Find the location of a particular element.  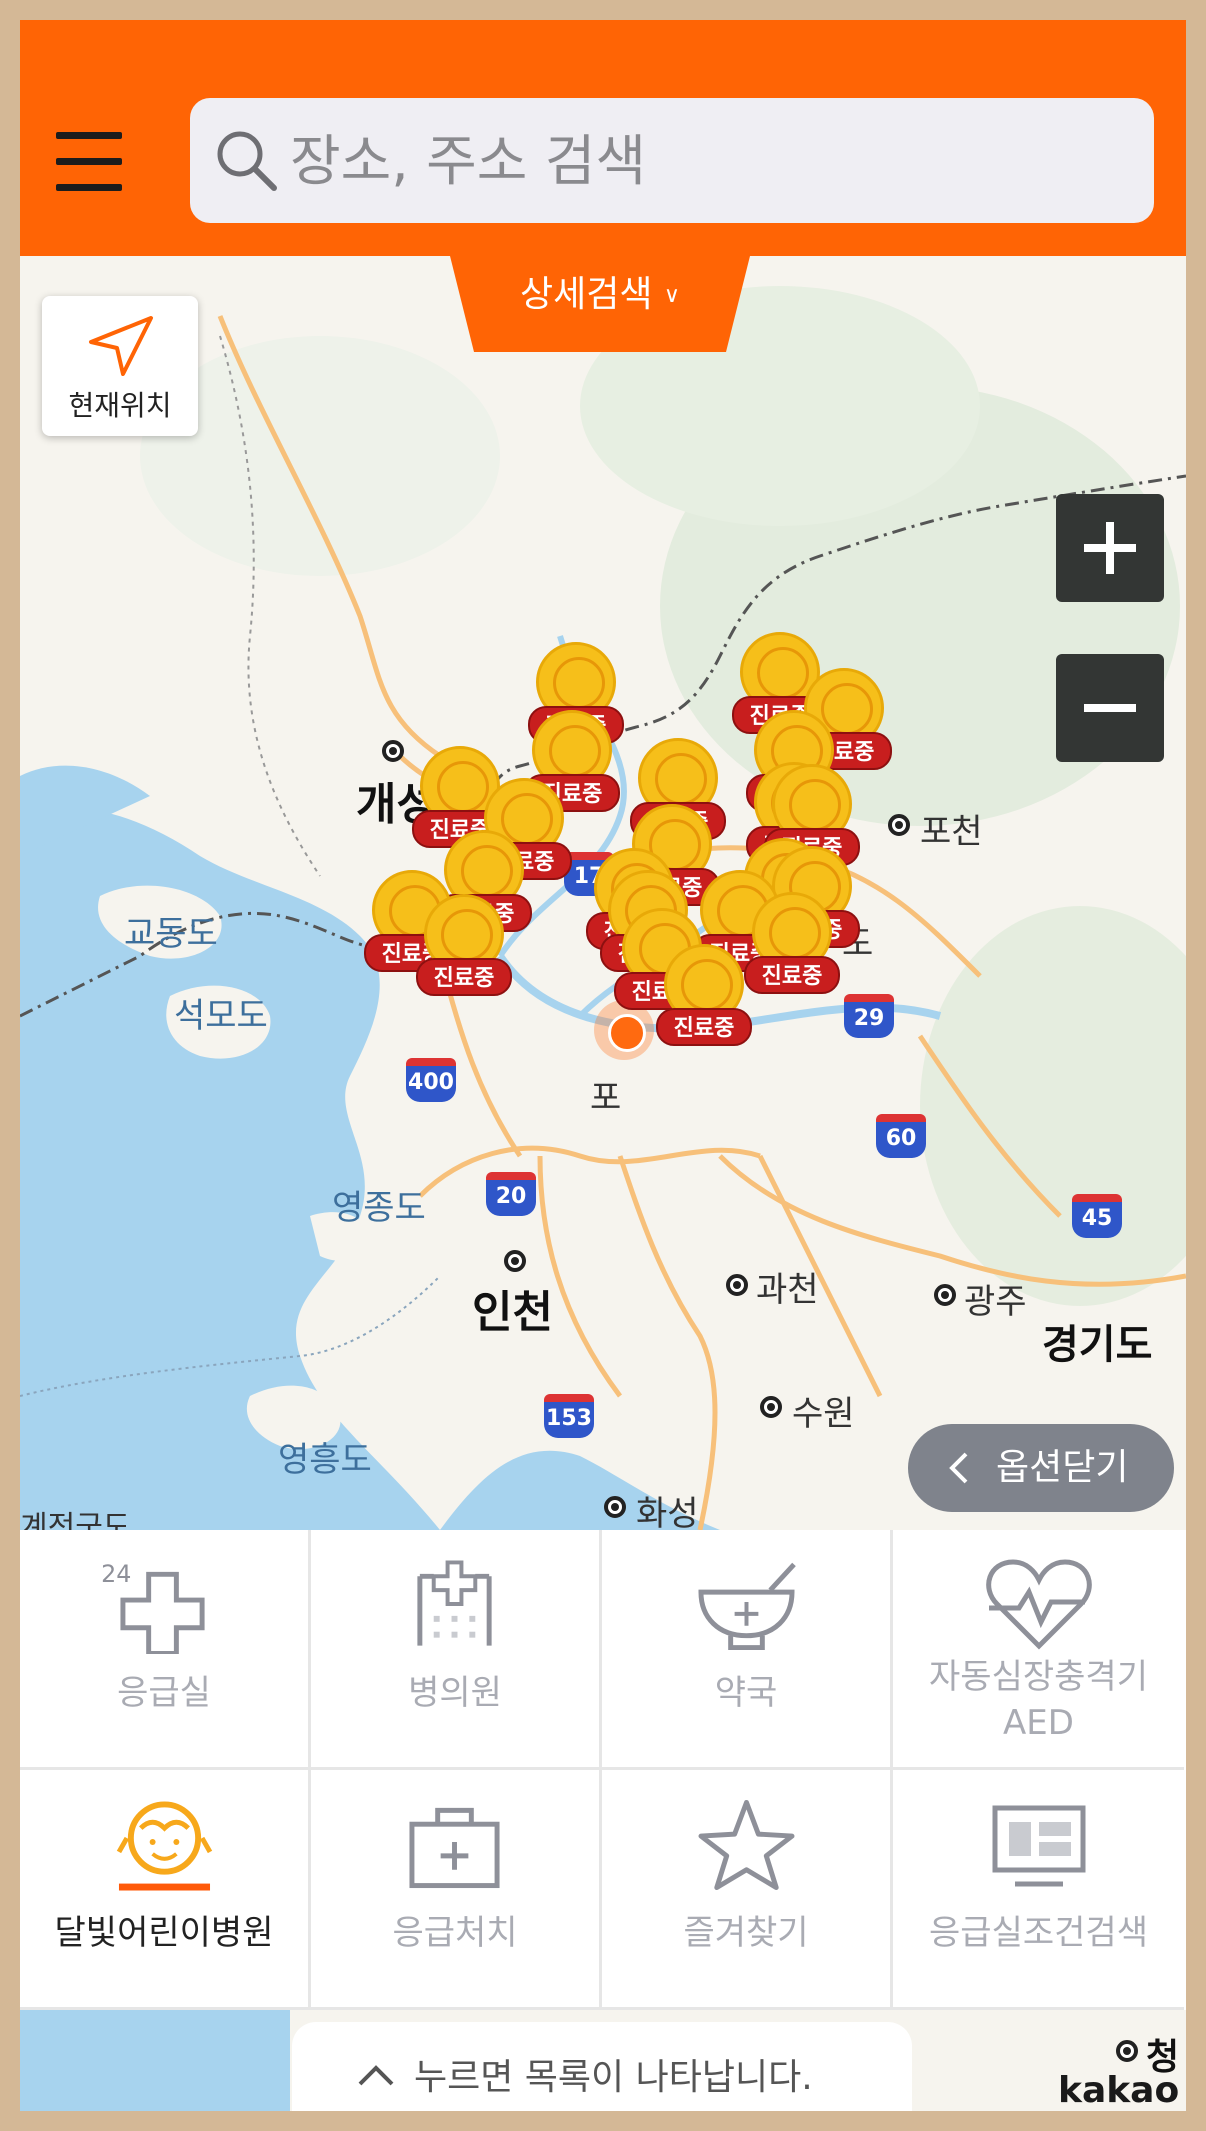

menu-item-label: 응급처치 is located at coordinates (455, 1933).